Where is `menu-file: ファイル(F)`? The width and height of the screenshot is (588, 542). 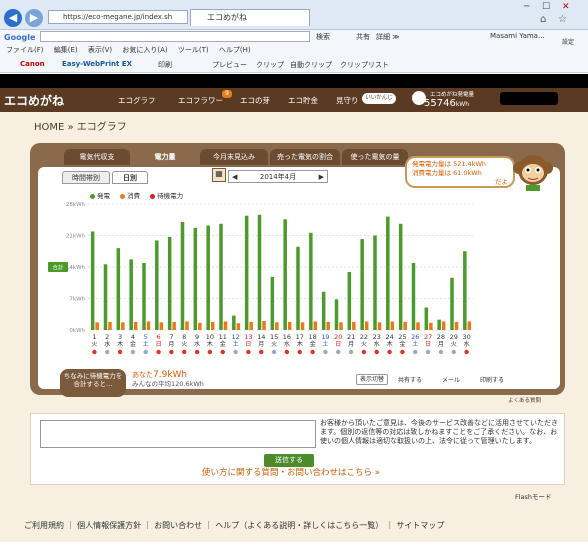
menu-file: ファイル(F) is located at coordinates (25, 50).